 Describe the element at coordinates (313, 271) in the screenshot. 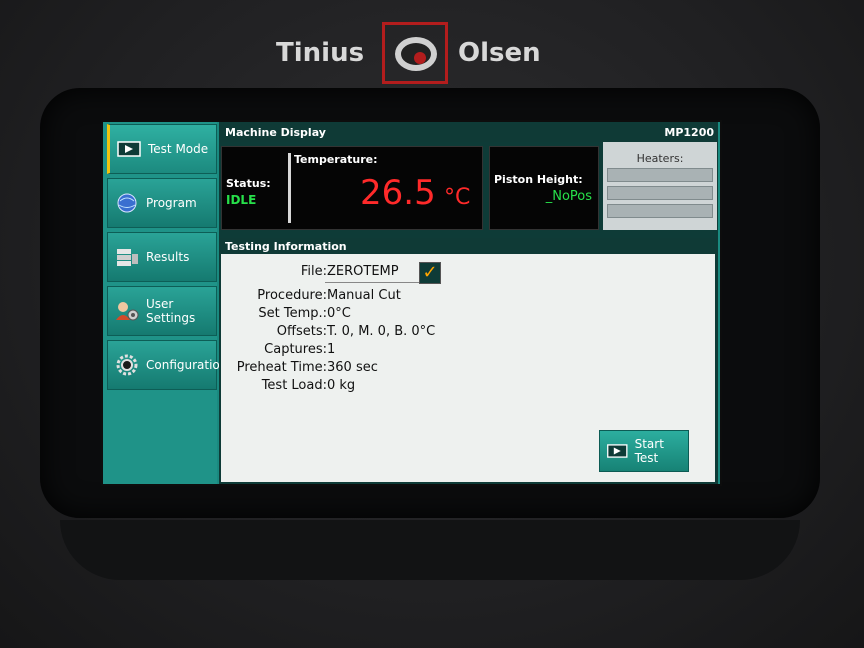

I see `info-key: File:` at that location.